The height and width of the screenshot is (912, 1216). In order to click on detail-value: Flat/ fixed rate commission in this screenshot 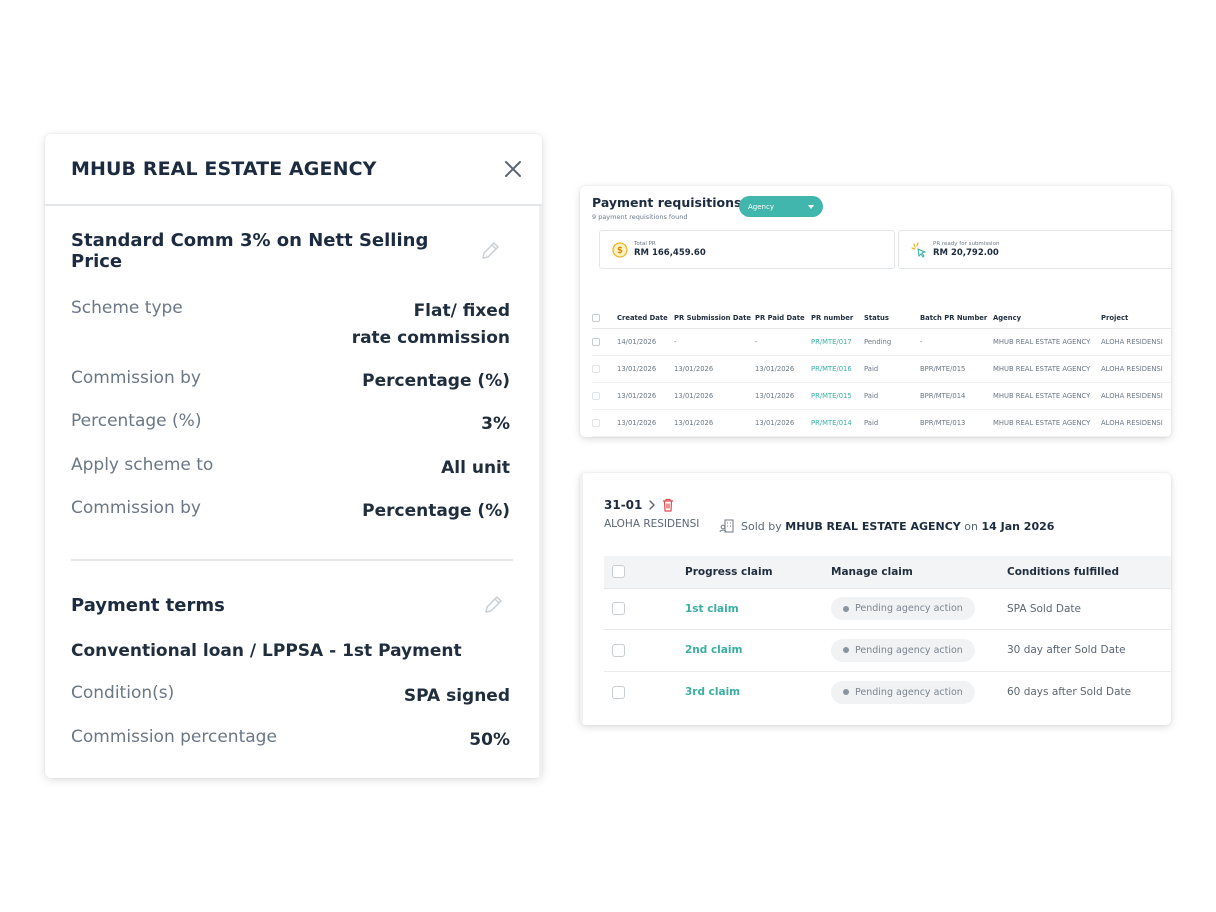, I will do `click(431, 325)`.